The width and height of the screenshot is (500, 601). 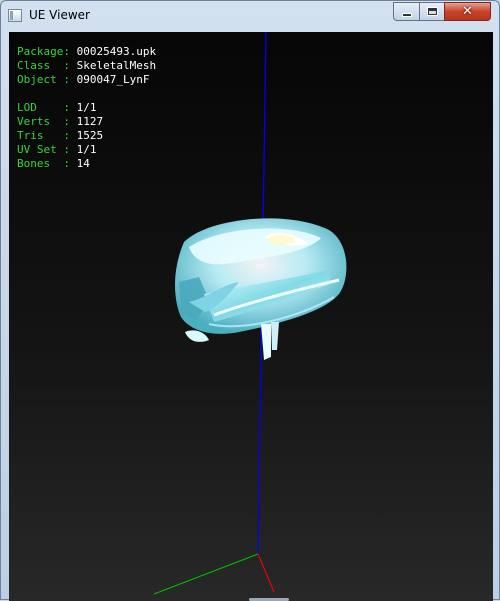 I want to click on info-class: Class : SkeletalMesh, so click(x=86, y=66).